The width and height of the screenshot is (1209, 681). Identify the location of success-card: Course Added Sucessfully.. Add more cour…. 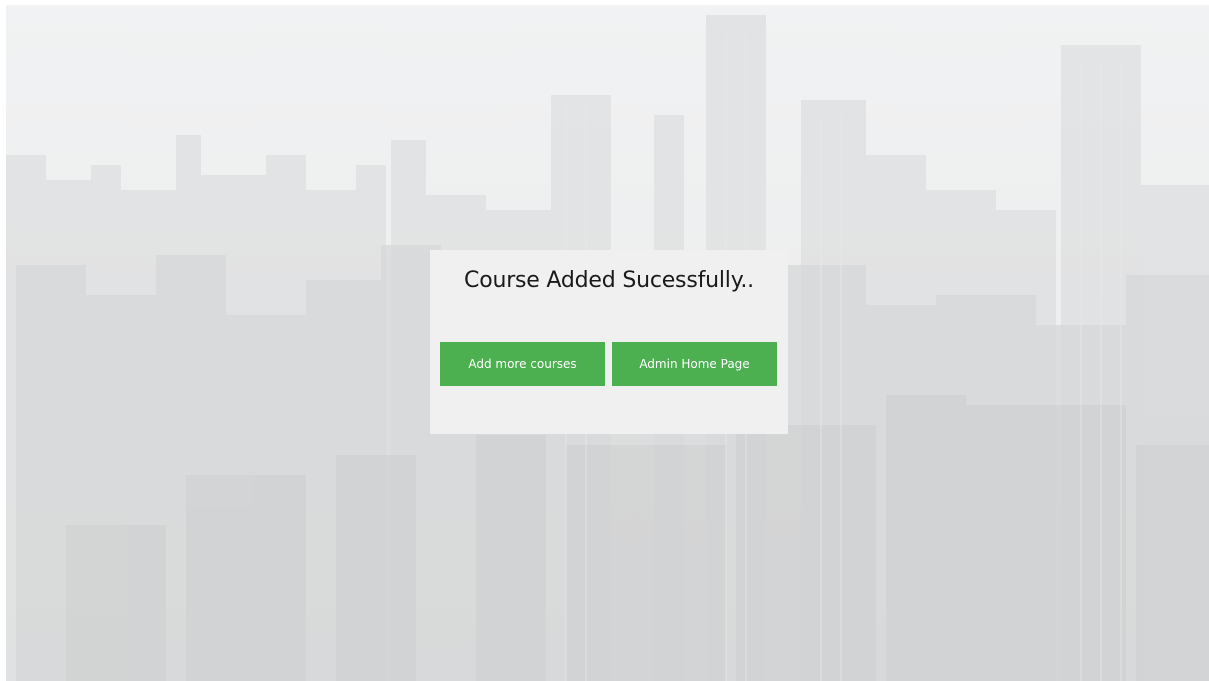
(609, 342).